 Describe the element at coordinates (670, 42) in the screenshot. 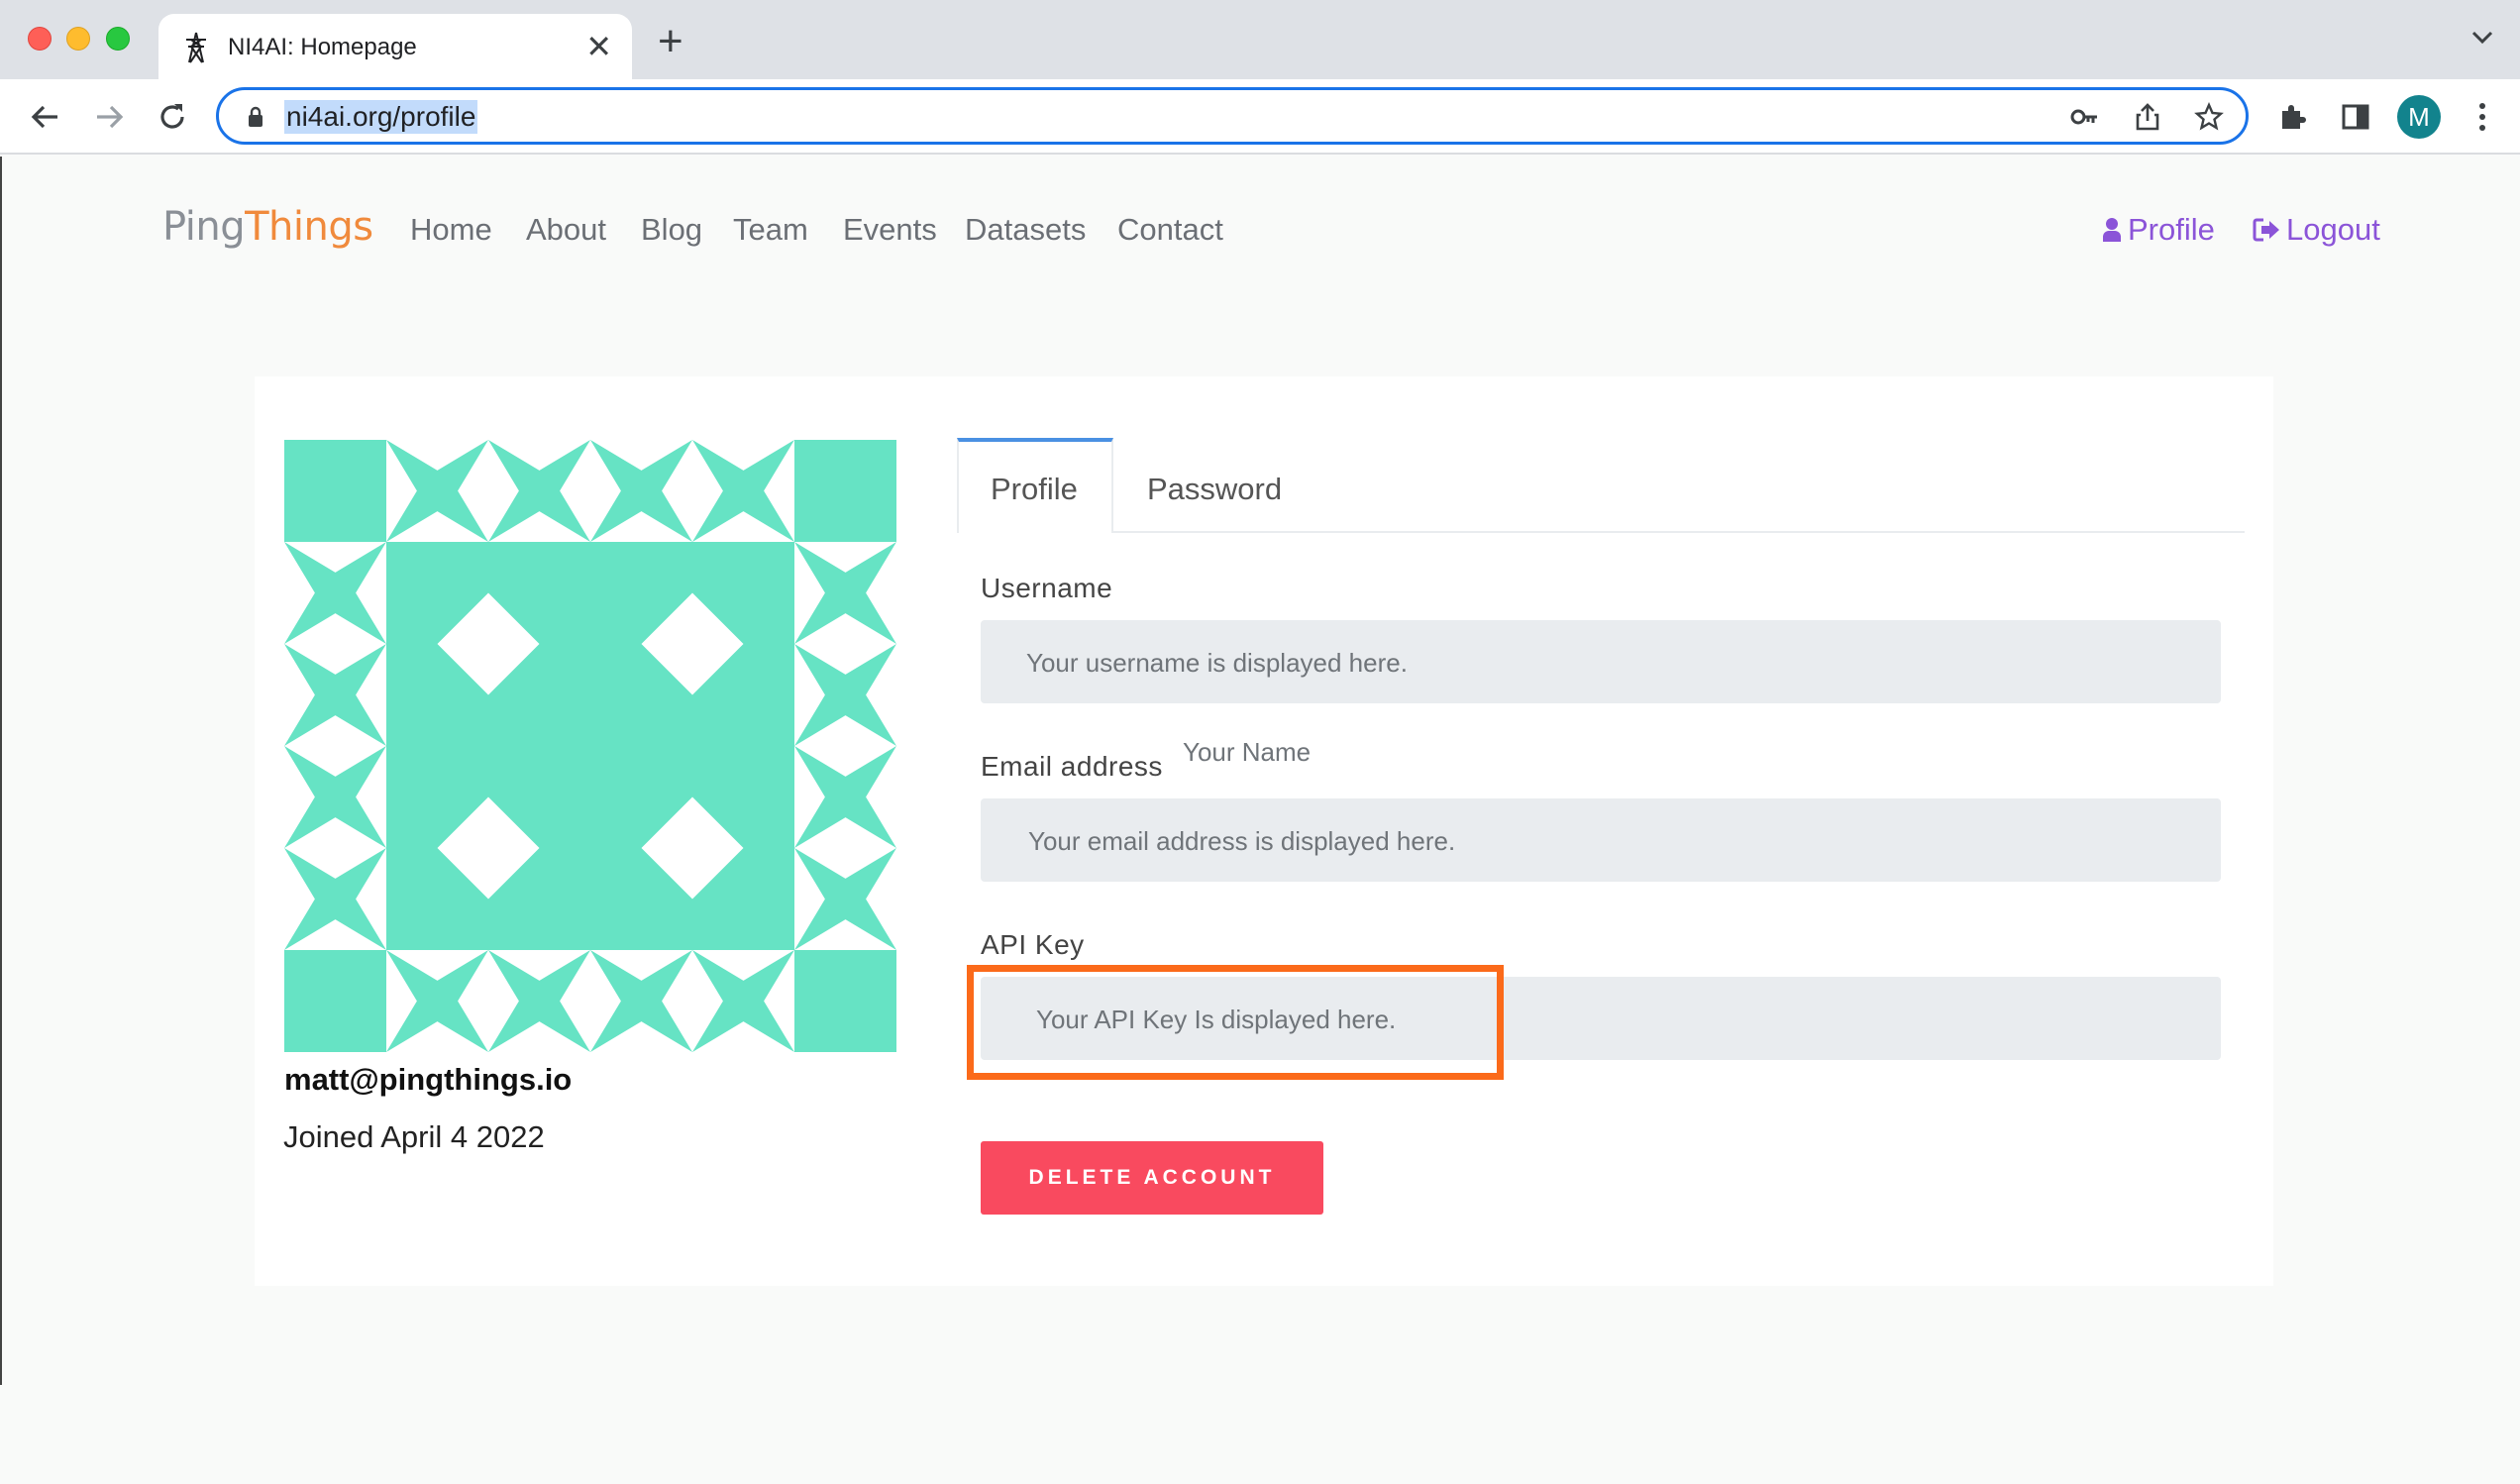

I see `new-tab-button: +` at that location.